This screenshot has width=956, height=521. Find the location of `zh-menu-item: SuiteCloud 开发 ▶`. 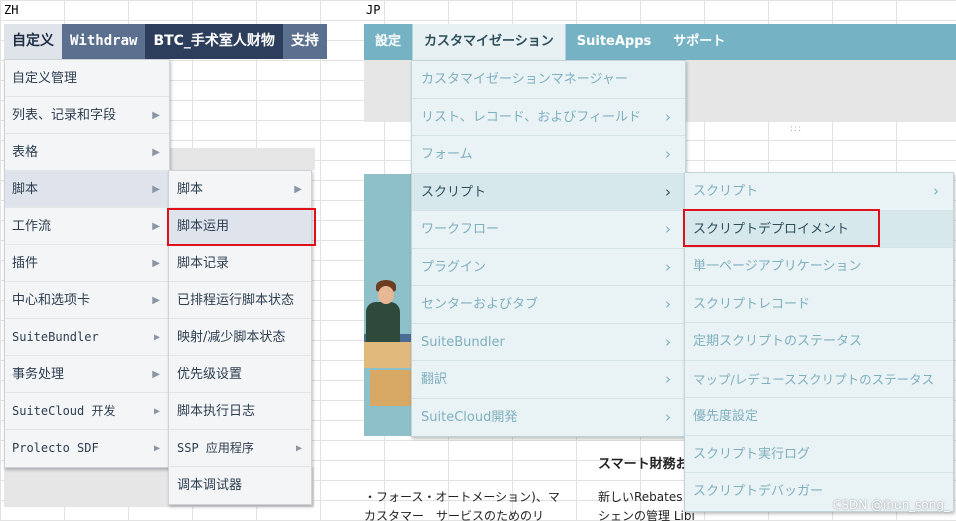

zh-menu-item: SuiteCloud 开发 ▶ is located at coordinates (87, 411).